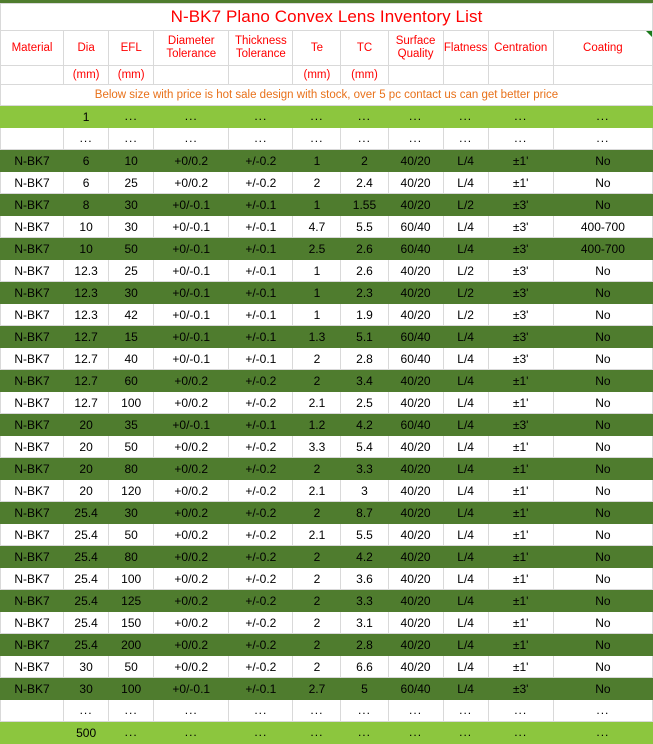  I want to click on table-row: N-BK7 20 120 +0/0.2 +/-0.2 2.1 3 40/20 L/4 ±1' No, so click(326, 490).